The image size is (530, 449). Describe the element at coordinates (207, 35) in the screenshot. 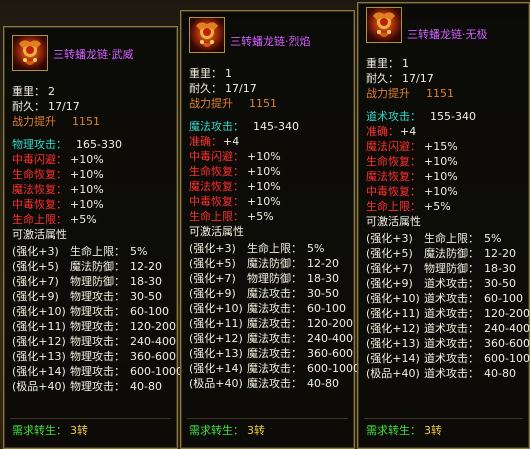

I see `dragon-necklace-icon` at that location.